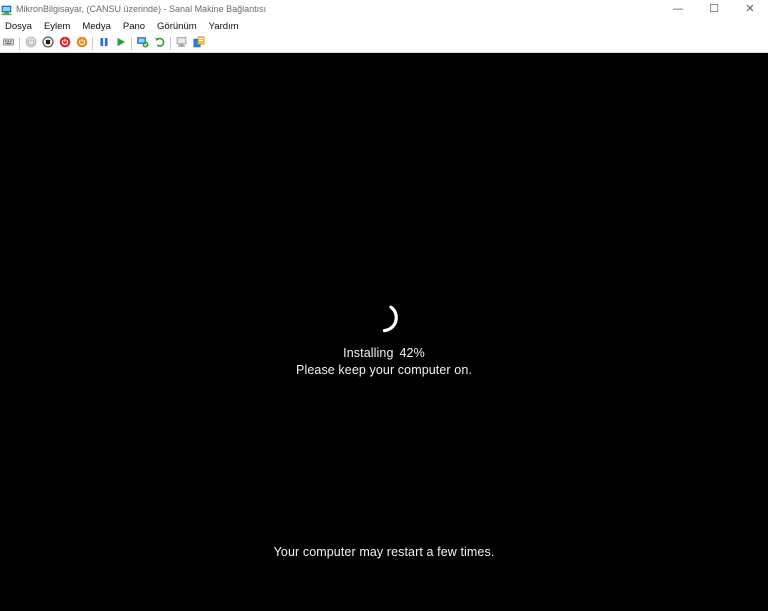 The width and height of the screenshot is (768, 611). What do you see at coordinates (384, 370) in the screenshot?
I see `keep-computer-on-message: Please keep your computer on.` at bounding box center [384, 370].